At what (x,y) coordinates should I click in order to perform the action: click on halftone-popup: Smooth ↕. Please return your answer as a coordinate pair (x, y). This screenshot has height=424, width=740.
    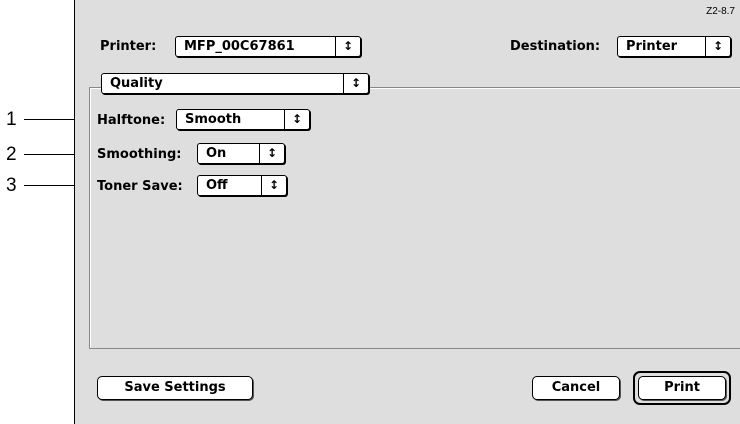
    Looking at the image, I should click on (243, 119).